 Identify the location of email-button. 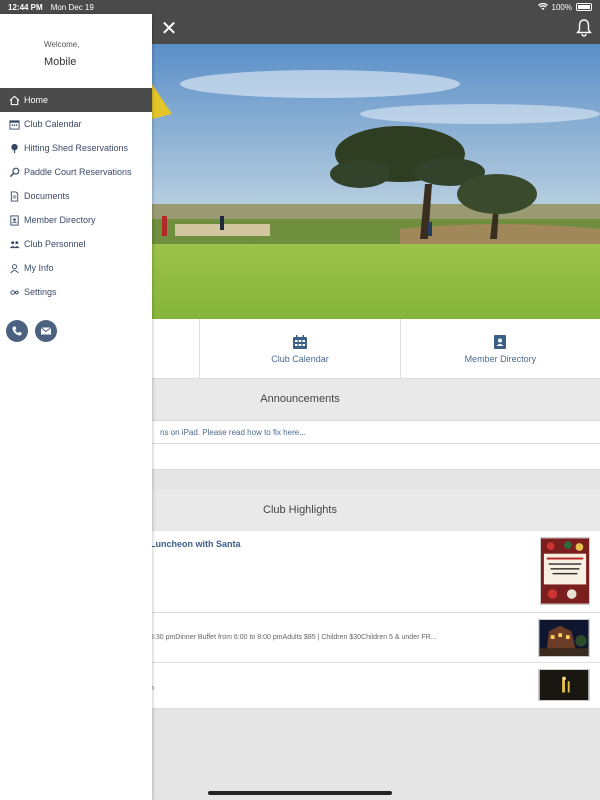
(46, 331).